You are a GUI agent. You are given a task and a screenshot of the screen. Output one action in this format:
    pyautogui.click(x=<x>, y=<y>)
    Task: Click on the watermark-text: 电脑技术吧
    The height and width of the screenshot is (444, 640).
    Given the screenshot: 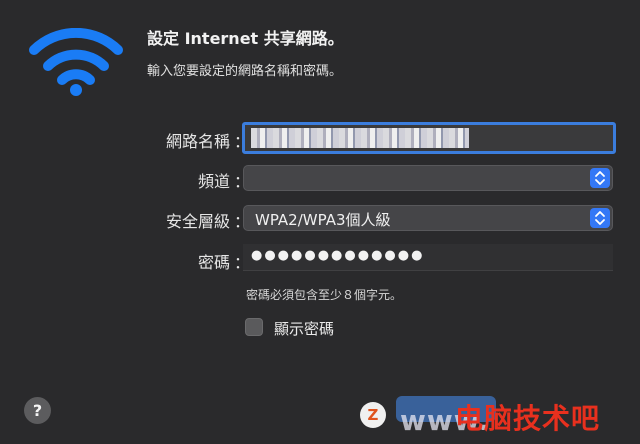 What is the action you would take?
    pyautogui.click(x=528, y=418)
    